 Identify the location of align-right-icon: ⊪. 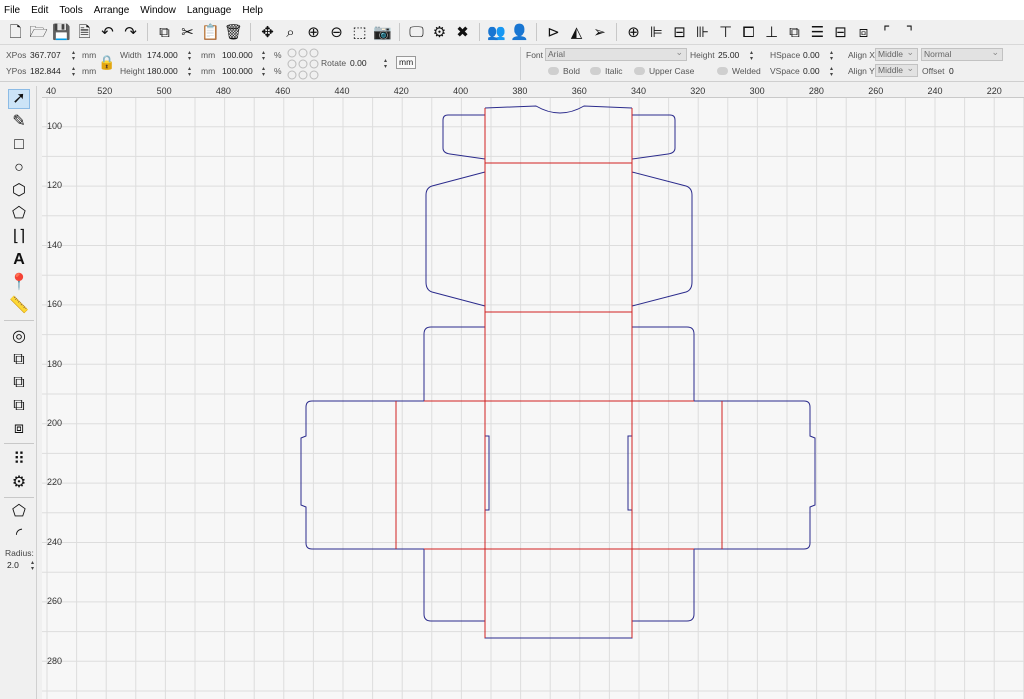
(702, 32).